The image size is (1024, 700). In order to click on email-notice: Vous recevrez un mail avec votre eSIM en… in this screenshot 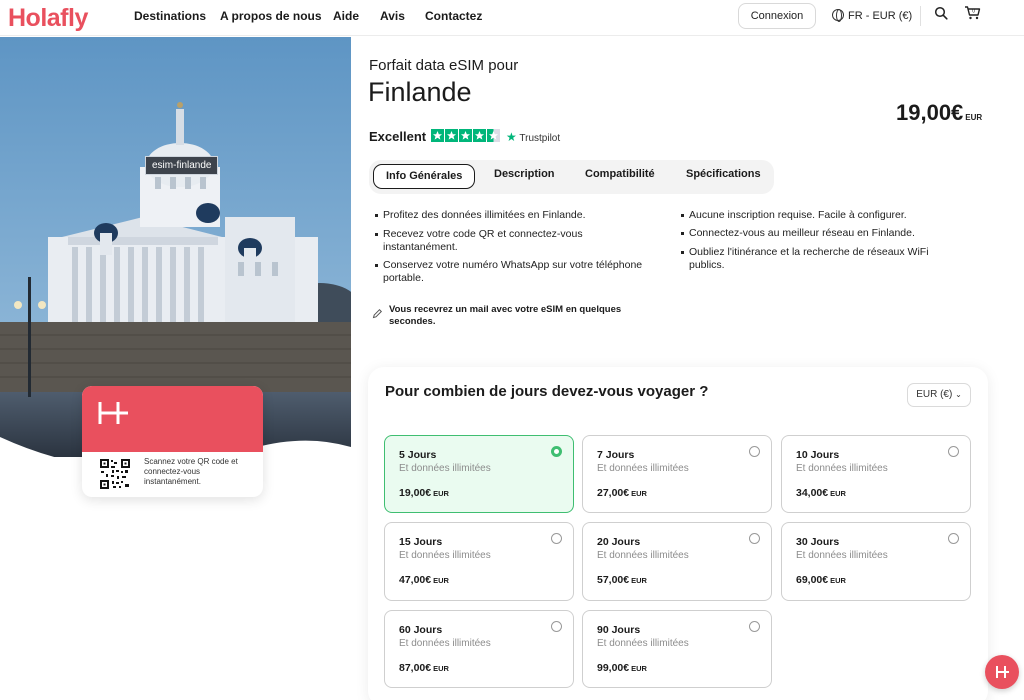, I will do `click(505, 315)`.